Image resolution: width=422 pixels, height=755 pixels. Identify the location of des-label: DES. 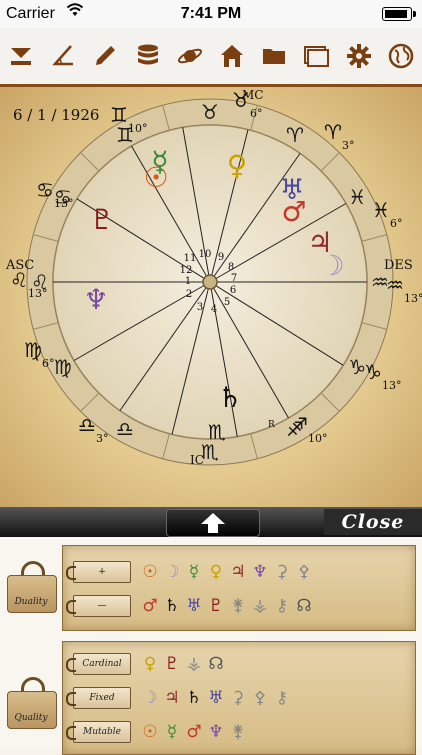
(398, 265).